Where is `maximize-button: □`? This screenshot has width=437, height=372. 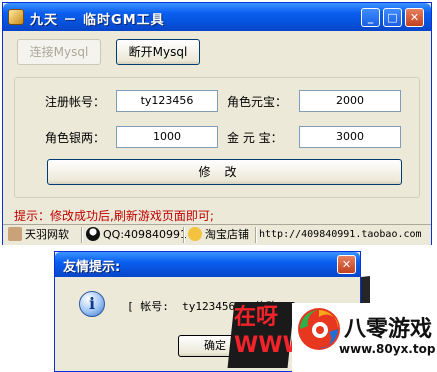 maximize-button: □ is located at coordinates (392, 17).